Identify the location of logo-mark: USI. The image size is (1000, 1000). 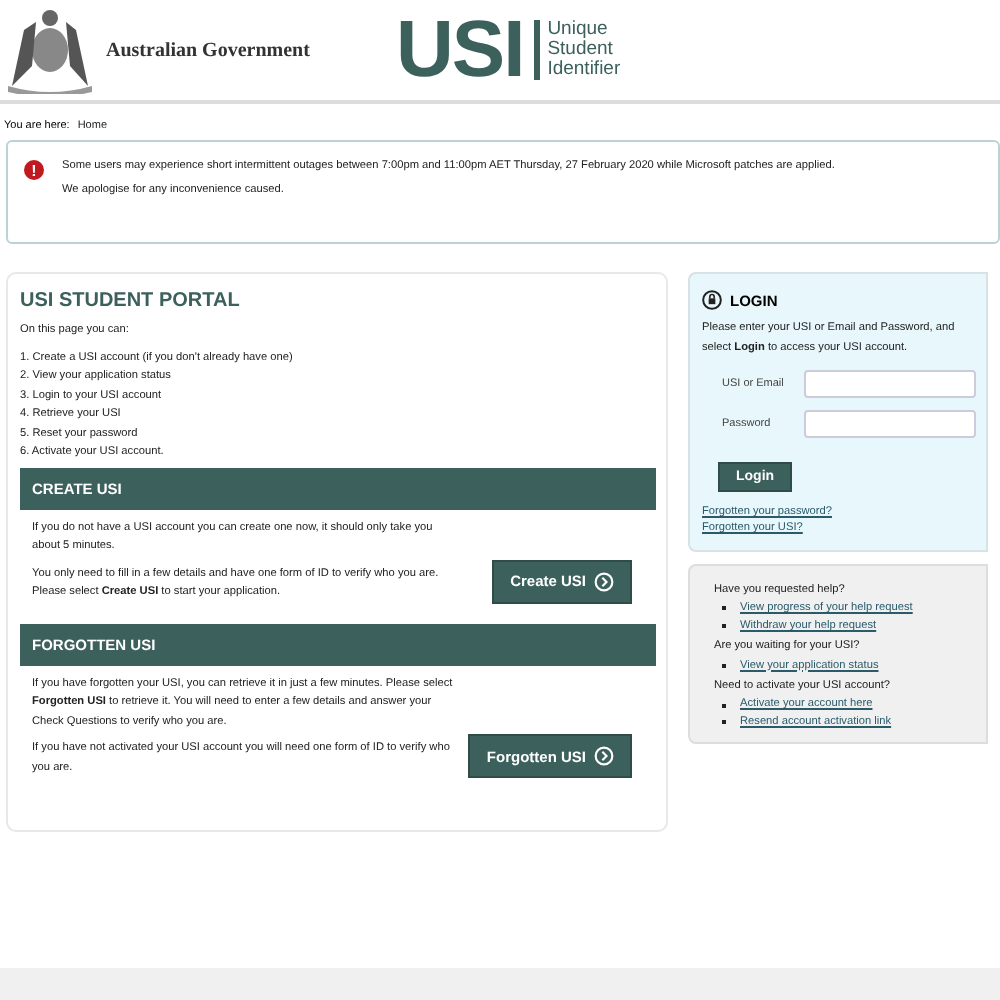
(460, 50).